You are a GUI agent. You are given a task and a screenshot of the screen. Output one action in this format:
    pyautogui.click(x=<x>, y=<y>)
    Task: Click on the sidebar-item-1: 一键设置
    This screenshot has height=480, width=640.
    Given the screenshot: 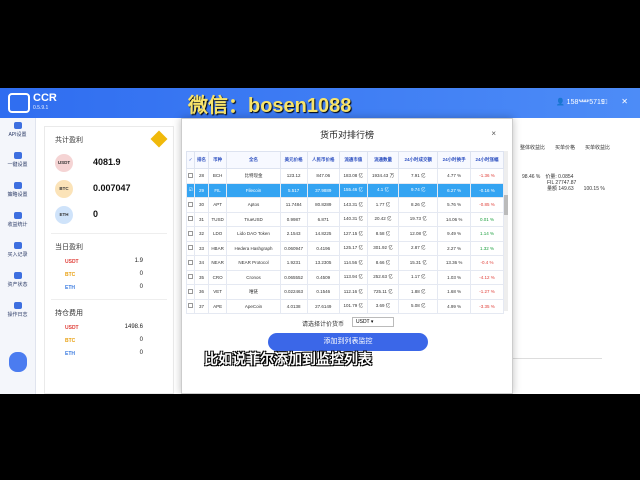 What is the action you would take?
    pyautogui.click(x=17, y=163)
    